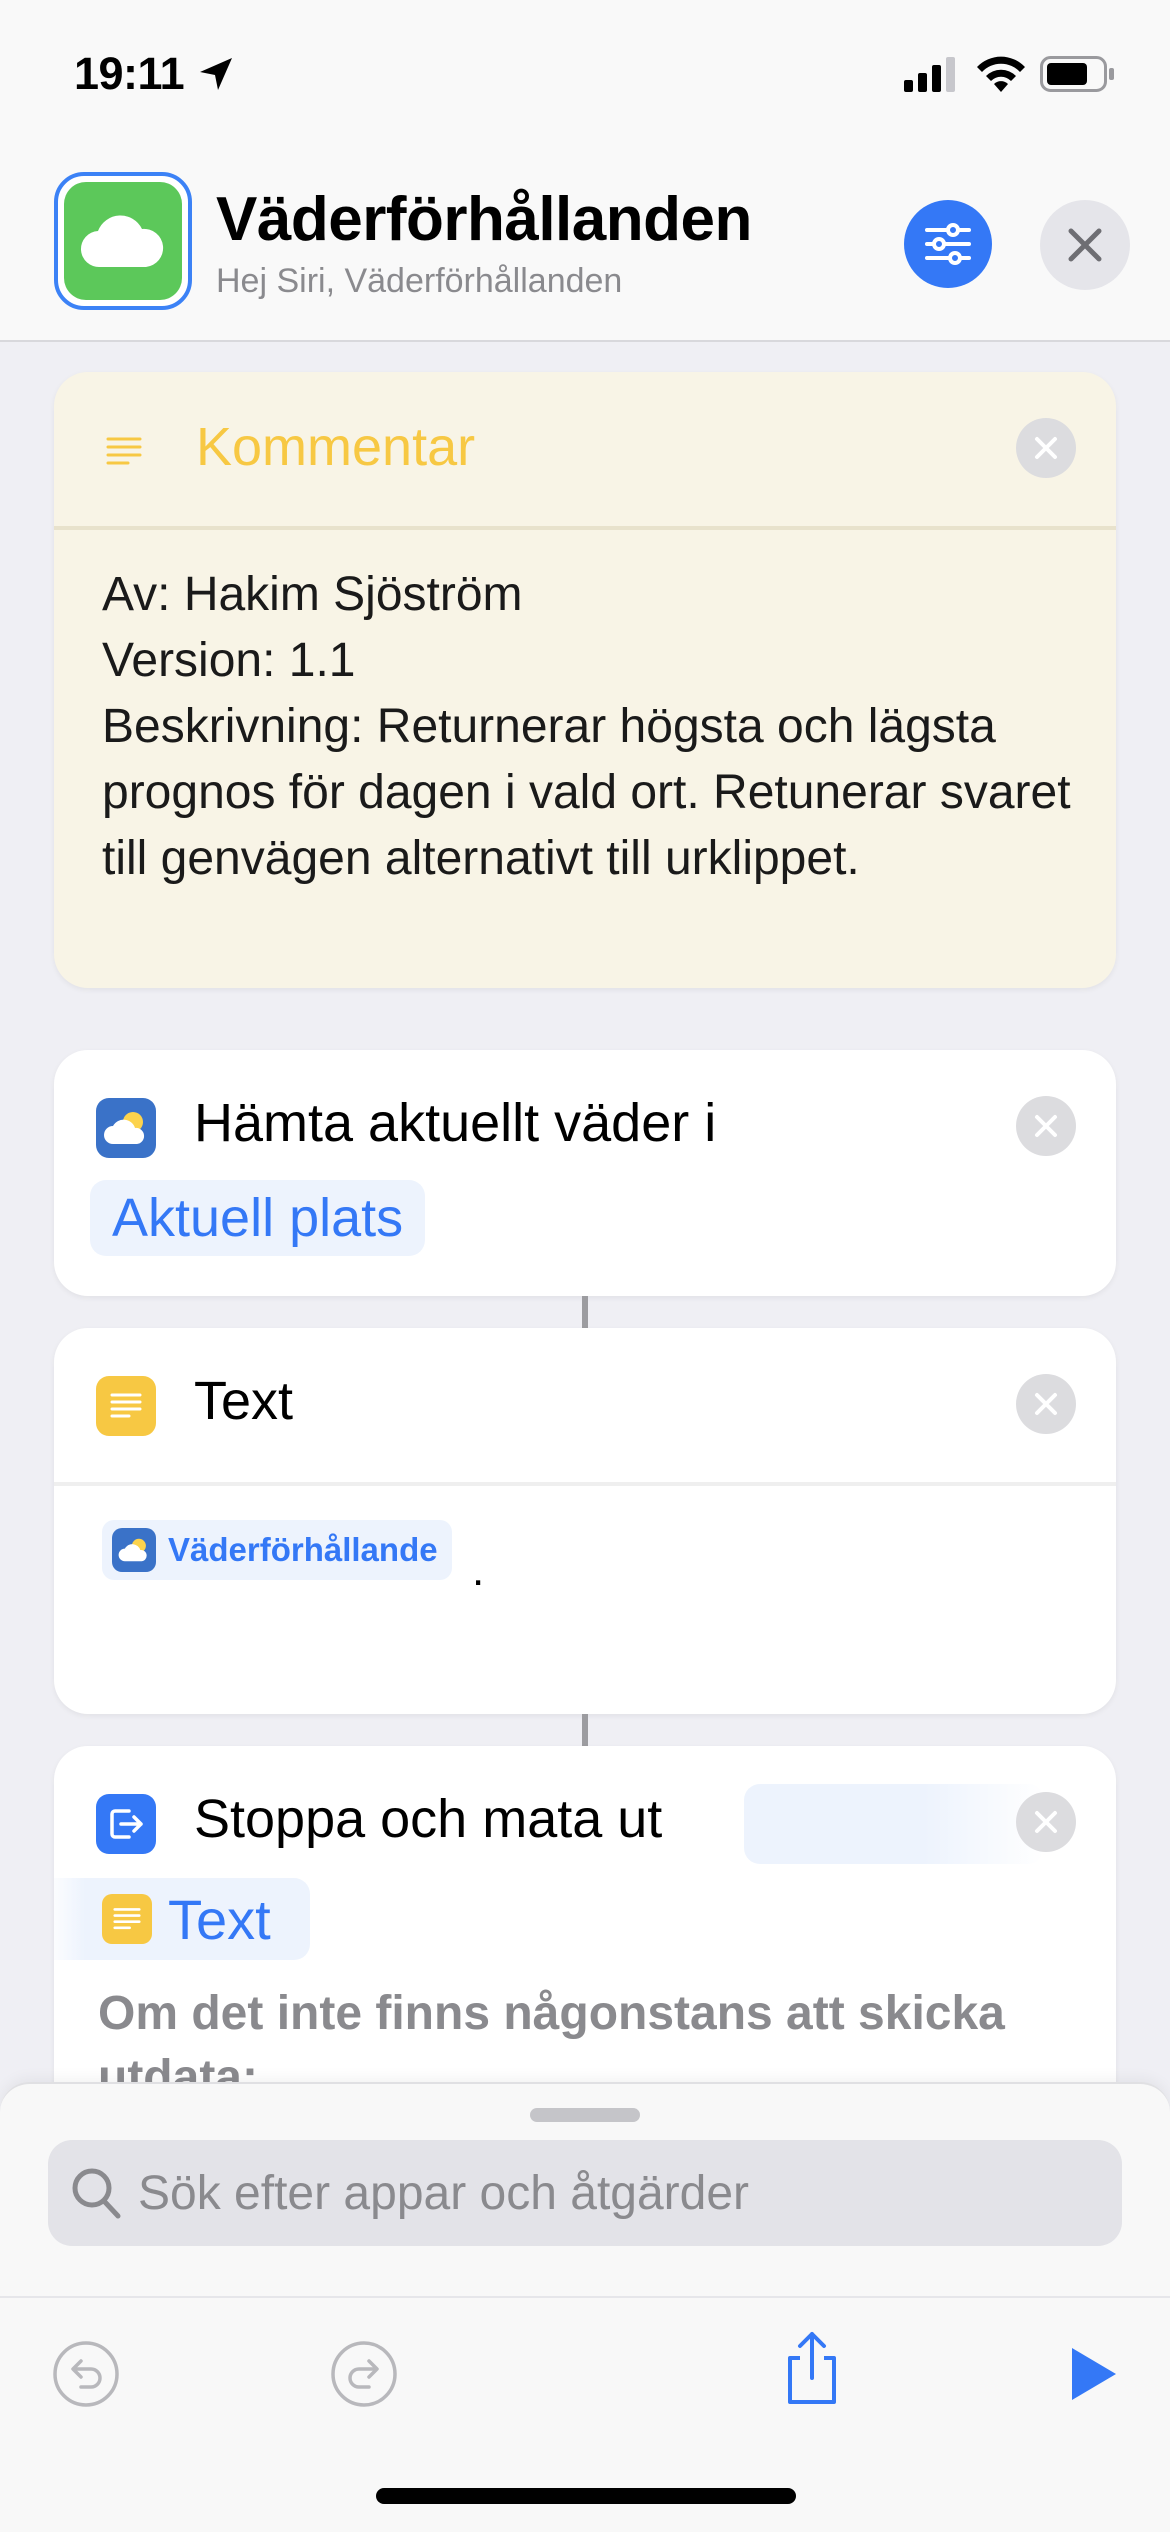 The height and width of the screenshot is (2532, 1170). I want to click on battery-icon, so click(1077, 74).